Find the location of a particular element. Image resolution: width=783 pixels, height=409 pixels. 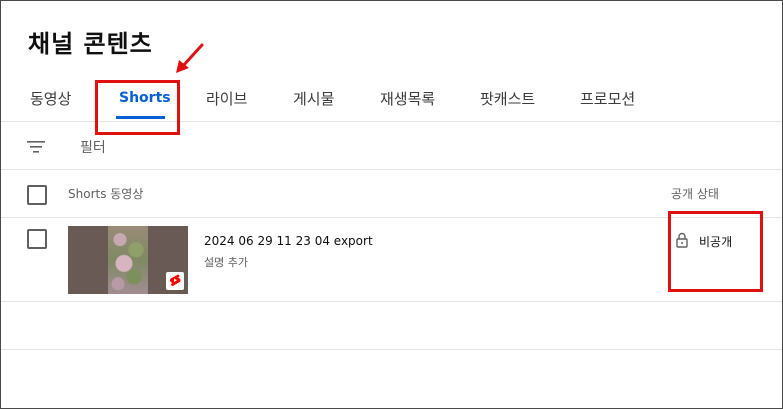

thumbnail-image is located at coordinates (128, 260).